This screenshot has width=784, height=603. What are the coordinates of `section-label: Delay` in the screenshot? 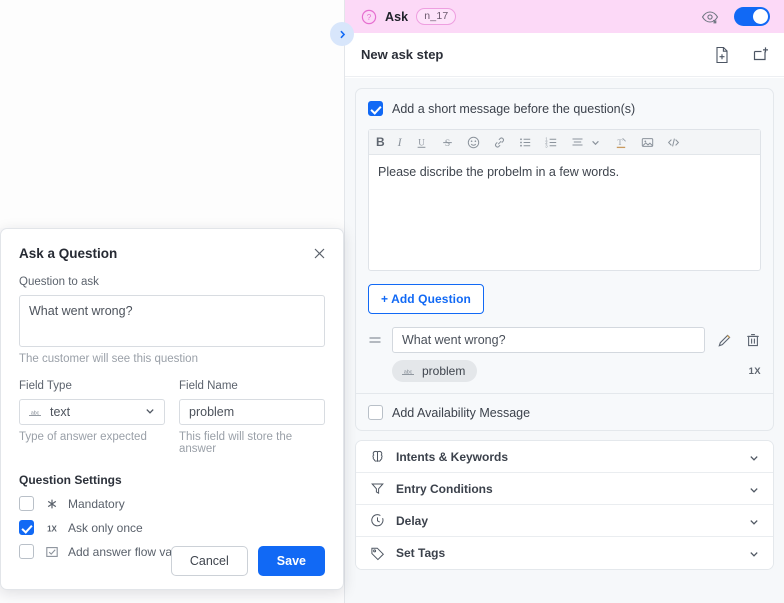 It's located at (412, 520).